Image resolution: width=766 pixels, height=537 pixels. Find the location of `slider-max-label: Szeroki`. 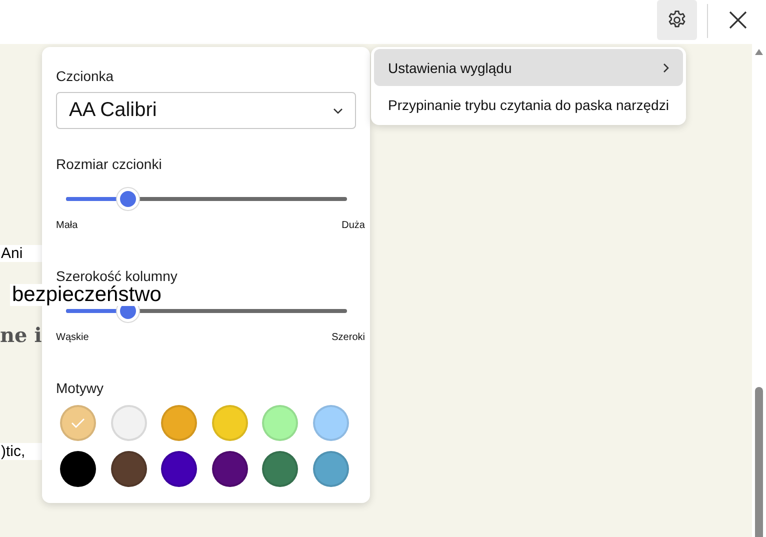

slider-max-label: Szeroki is located at coordinates (348, 337).